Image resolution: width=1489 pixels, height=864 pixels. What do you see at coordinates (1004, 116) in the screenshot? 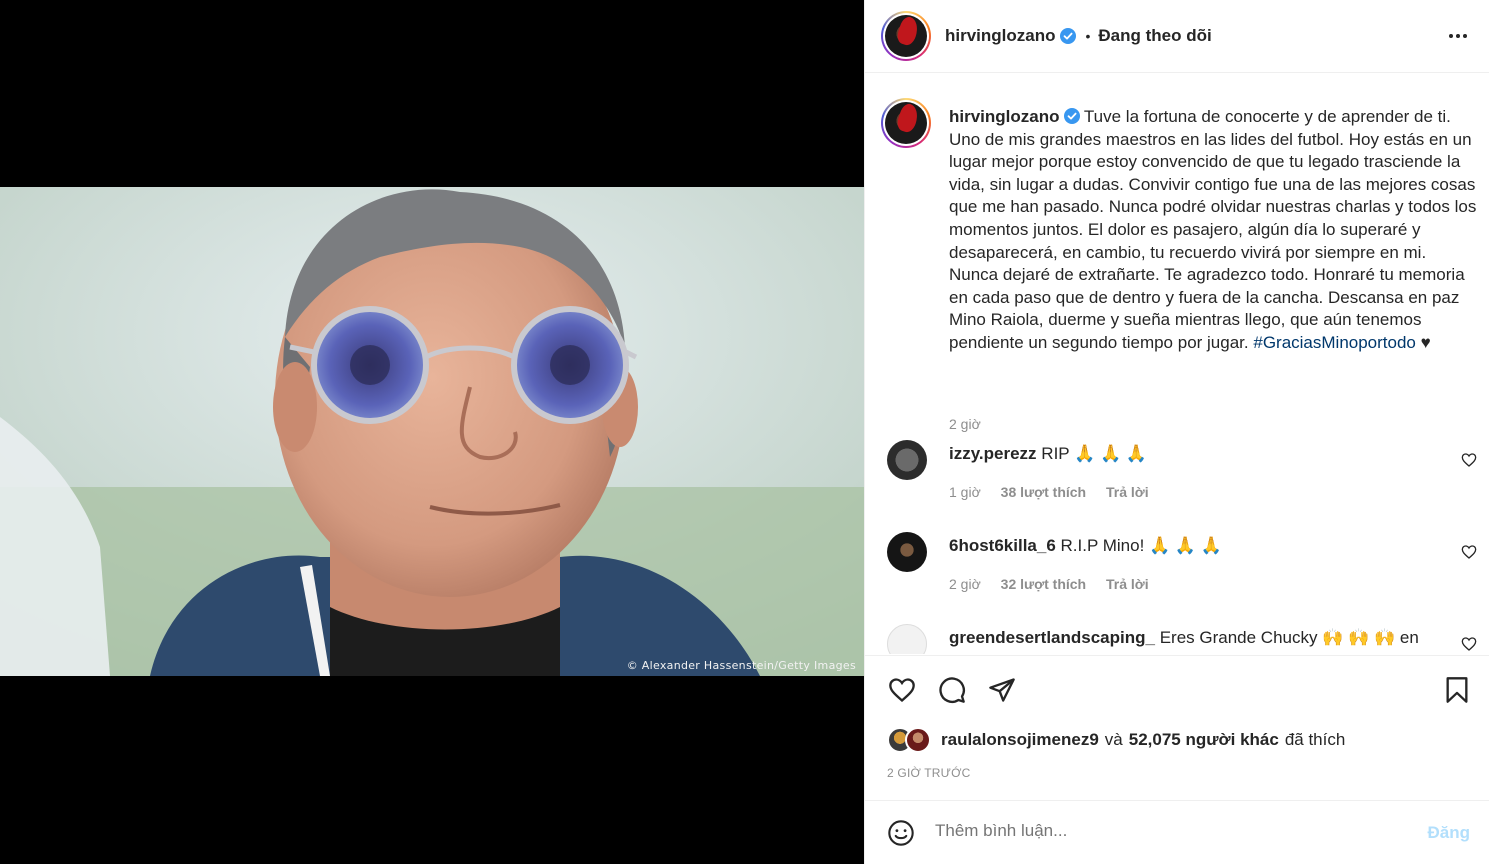
I see `caption-username: hirvinglozano` at bounding box center [1004, 116].